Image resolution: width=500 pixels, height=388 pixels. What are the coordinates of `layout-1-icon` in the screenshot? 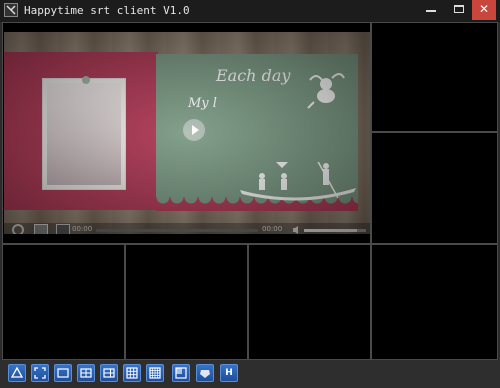 It's located at (63, 373).